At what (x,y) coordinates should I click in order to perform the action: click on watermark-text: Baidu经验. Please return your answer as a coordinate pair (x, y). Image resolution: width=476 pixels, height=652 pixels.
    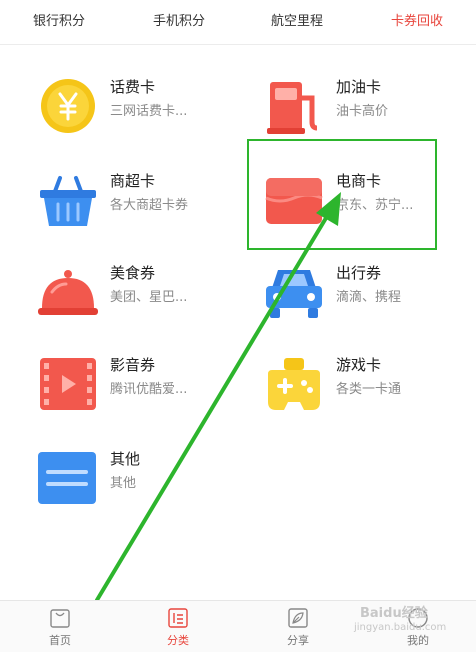
    Looking at the image, I should click on (394, 613).